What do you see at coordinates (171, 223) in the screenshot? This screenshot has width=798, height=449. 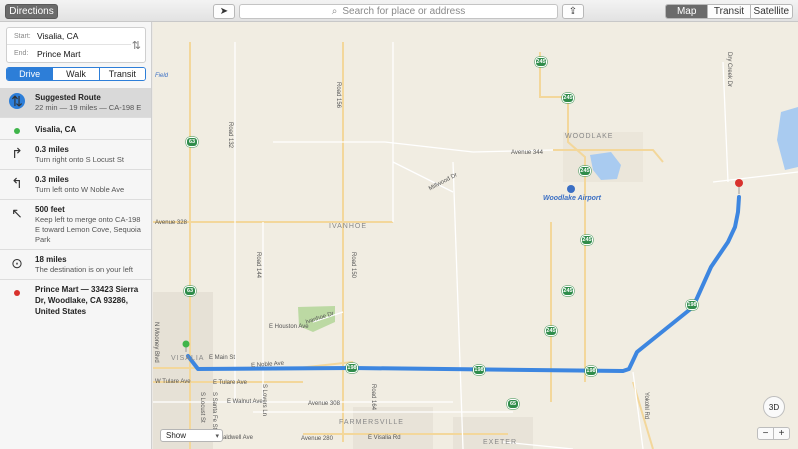 I see `road-avenue-328: Avenue 328` at bounding box center [171, 223].